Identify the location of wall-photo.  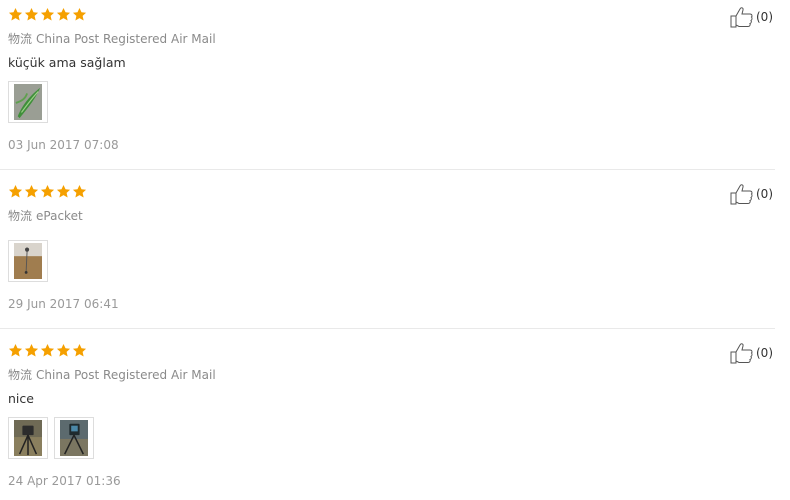
(28, 261).